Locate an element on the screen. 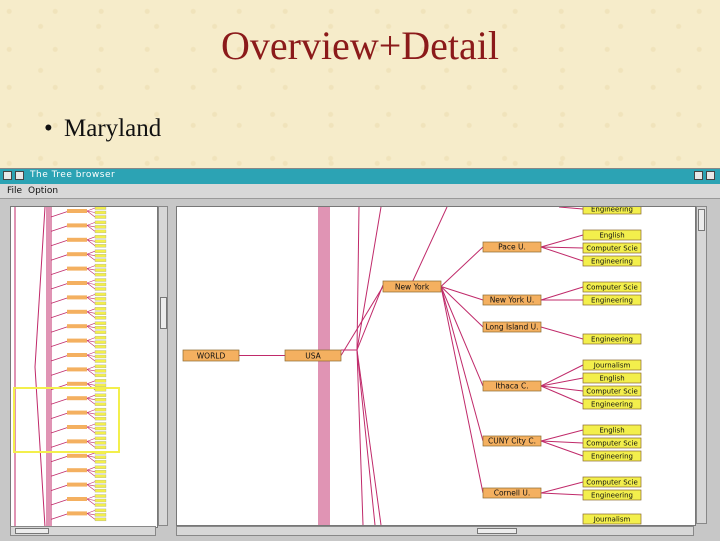  window-close-icon is located at coordinates (19, 175).